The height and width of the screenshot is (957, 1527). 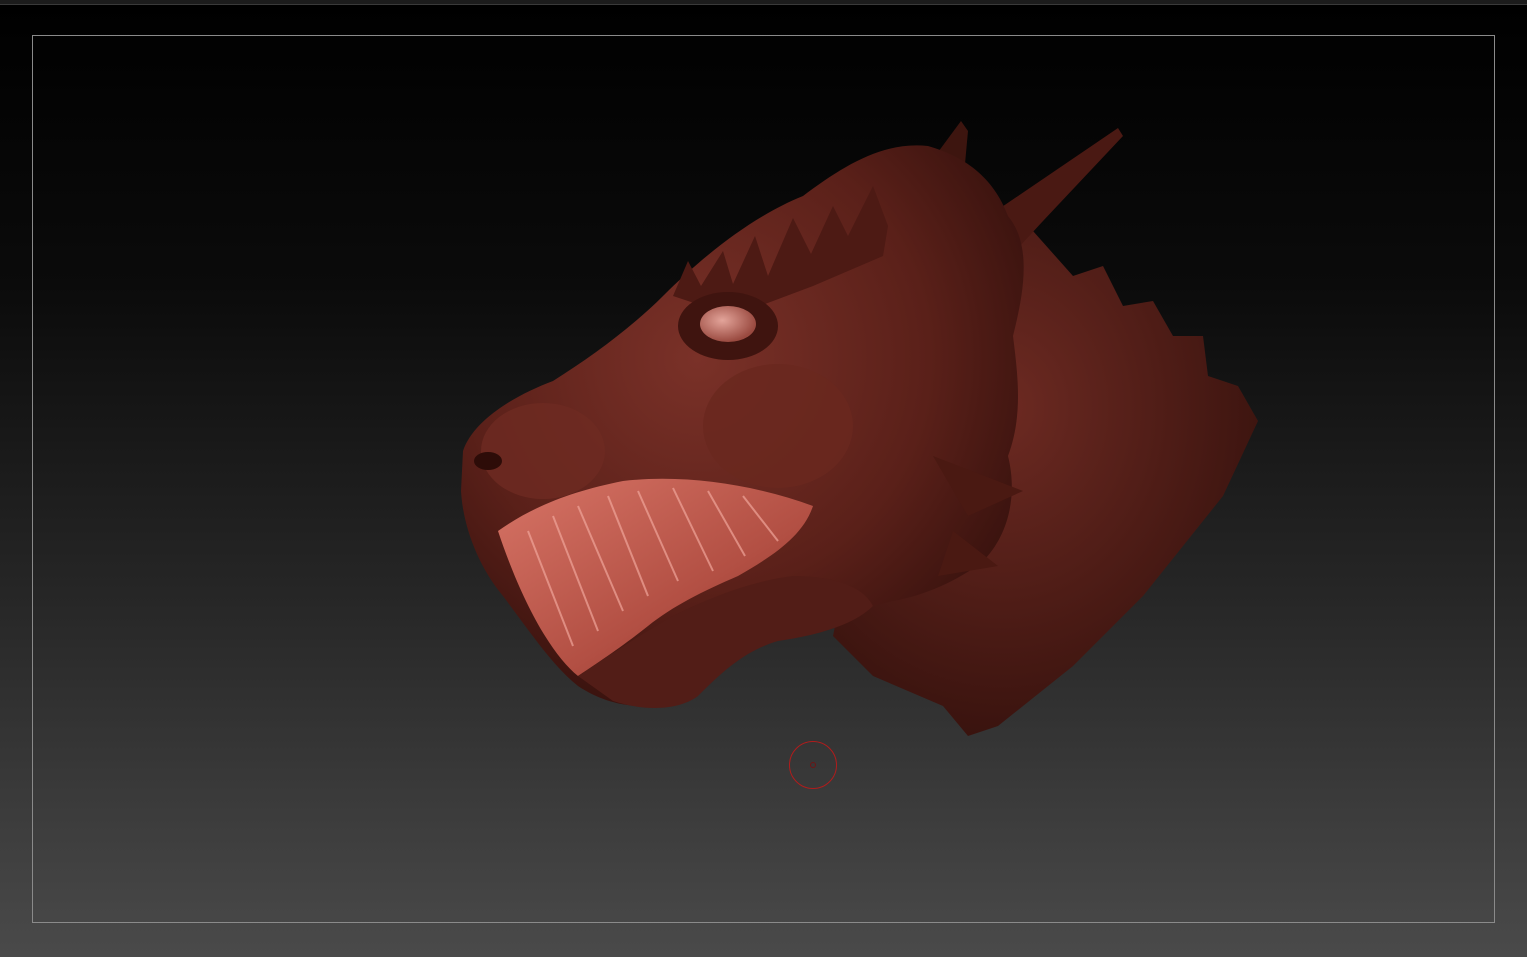 I want to click on brush-circle-icon, so click(x=813, y=765).